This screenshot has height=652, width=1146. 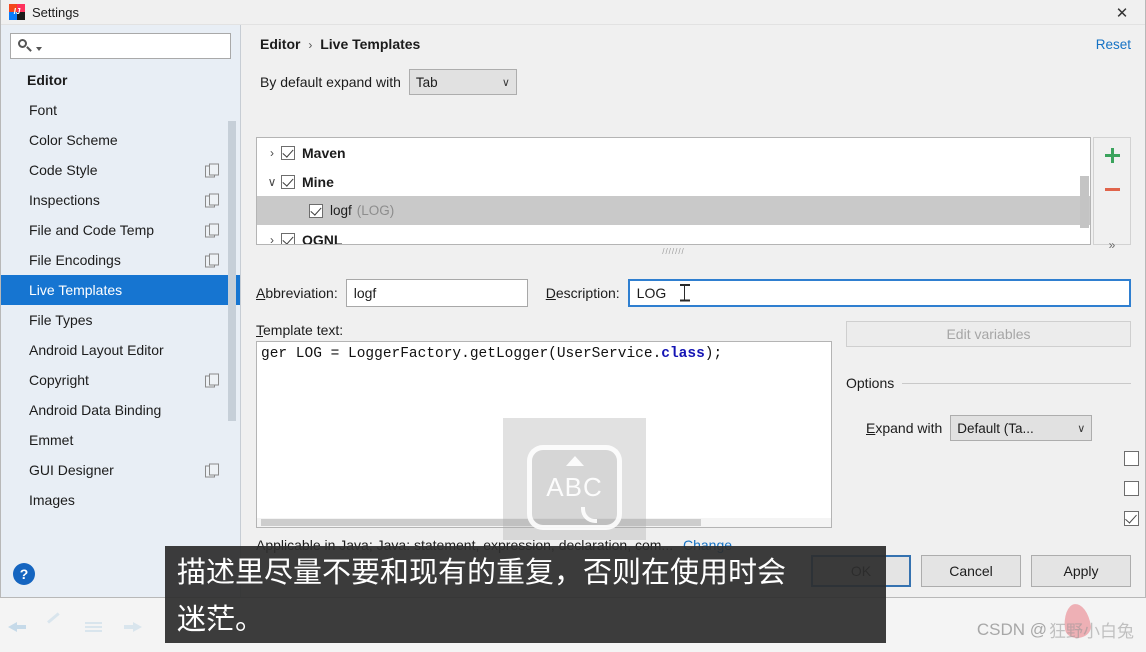 I want to click on add-template-button, so click(x=1112, y=155).